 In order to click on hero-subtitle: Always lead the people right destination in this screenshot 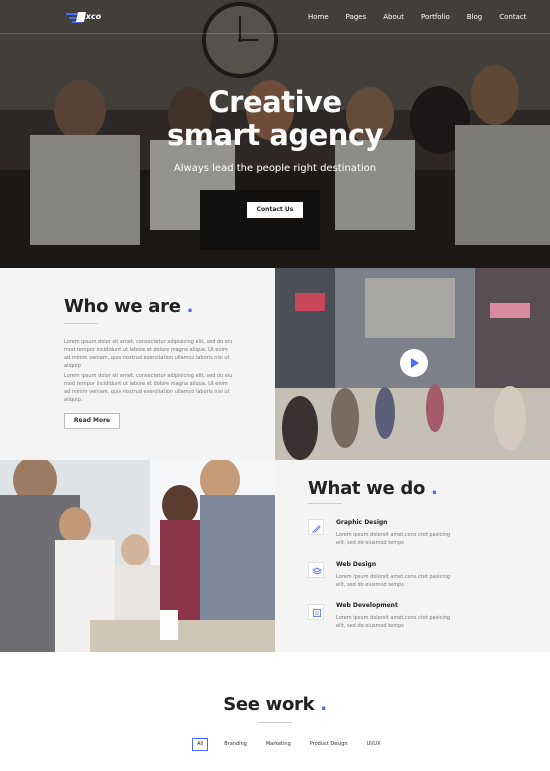, I will do `click(275, 168)`.